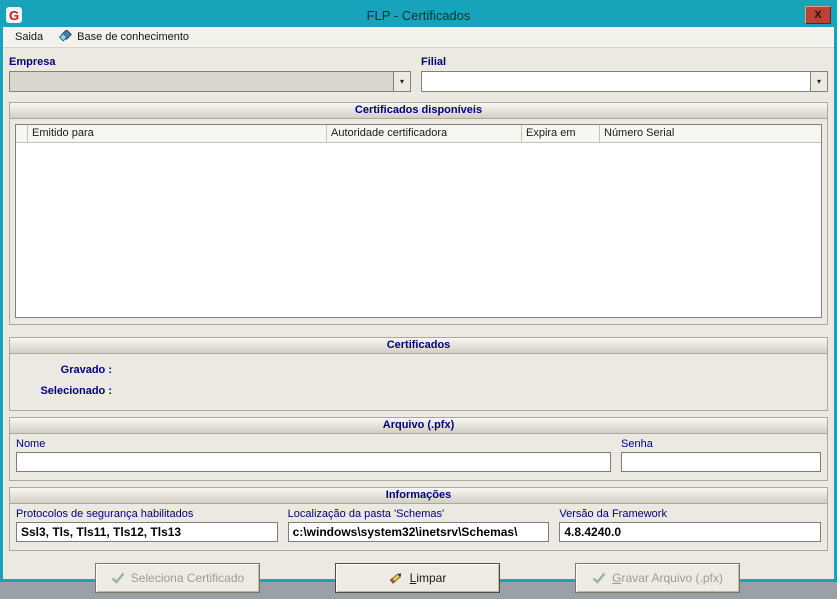 The image size is (837, 599). Describe the element at coordinates (710, 134) in the screenshot. I see `column-header-numero-serial: Número Serial` at that location.